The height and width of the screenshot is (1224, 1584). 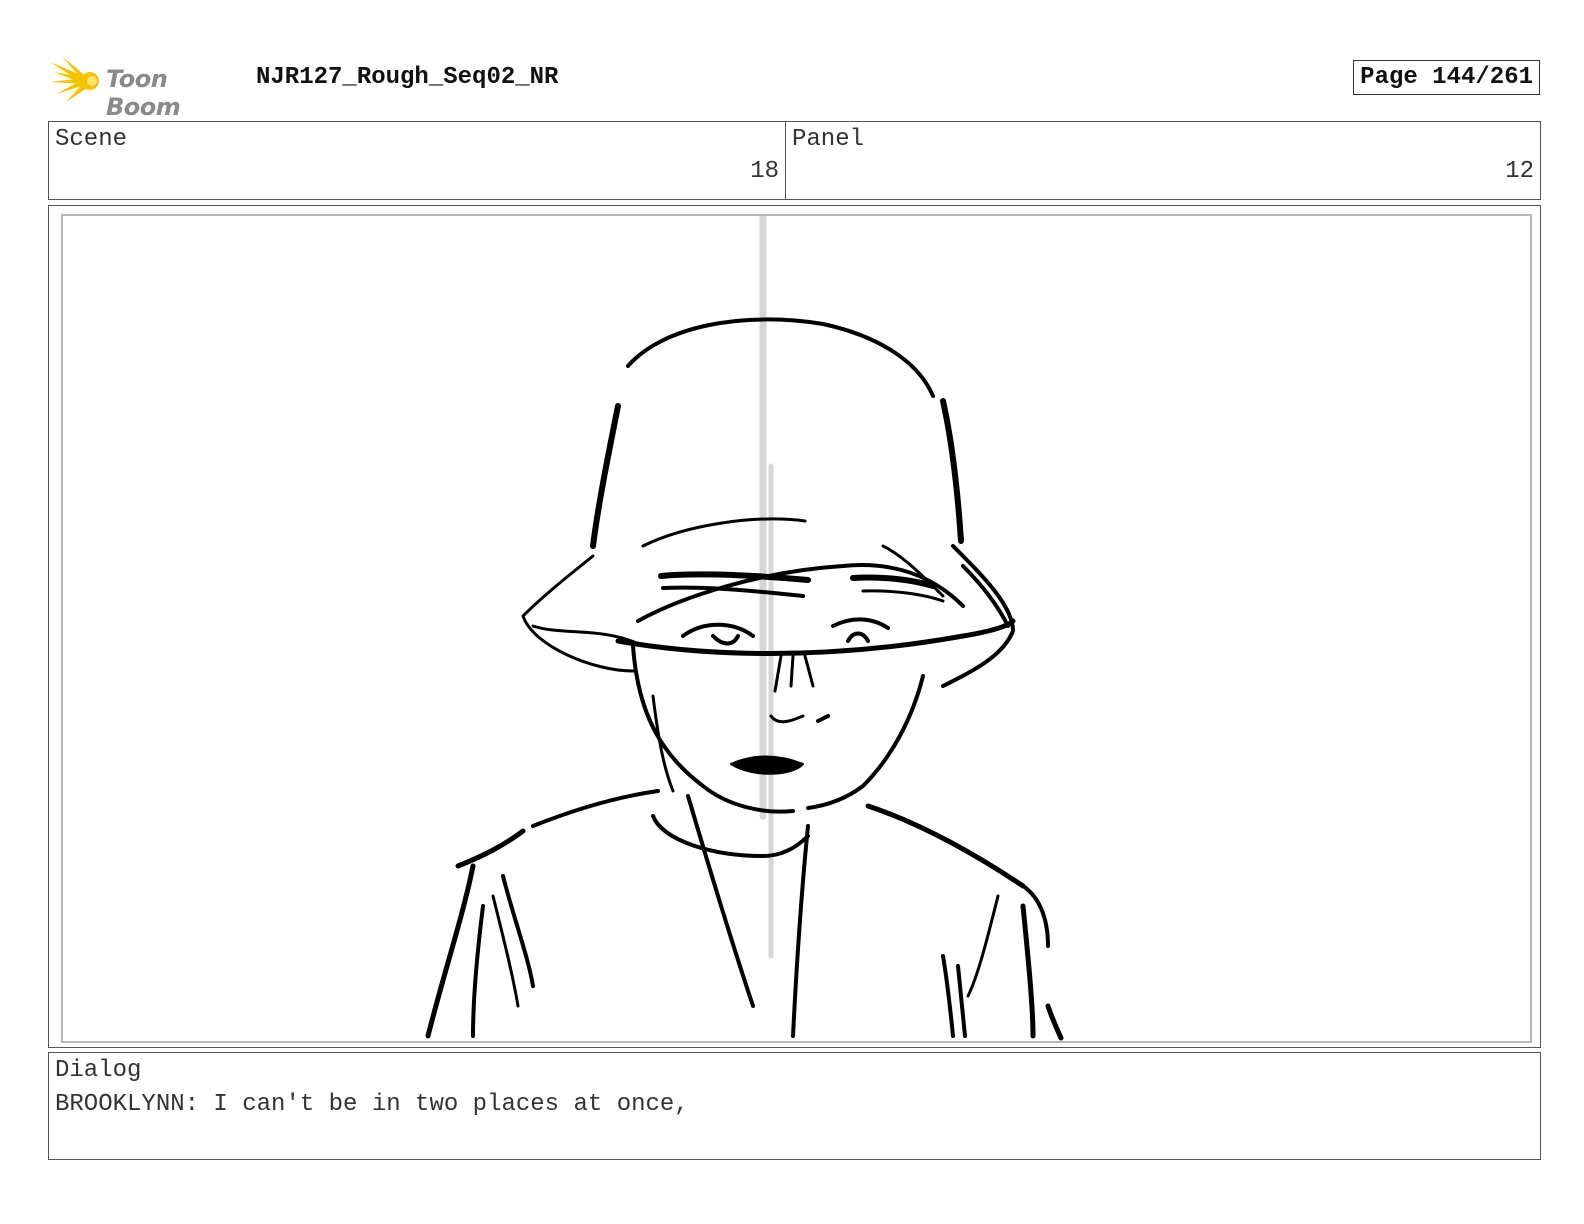 What do you see at coordinates (1519, 171) in the screenshot?
I see `panel-number: 12` at bounding box center [1519, 171].